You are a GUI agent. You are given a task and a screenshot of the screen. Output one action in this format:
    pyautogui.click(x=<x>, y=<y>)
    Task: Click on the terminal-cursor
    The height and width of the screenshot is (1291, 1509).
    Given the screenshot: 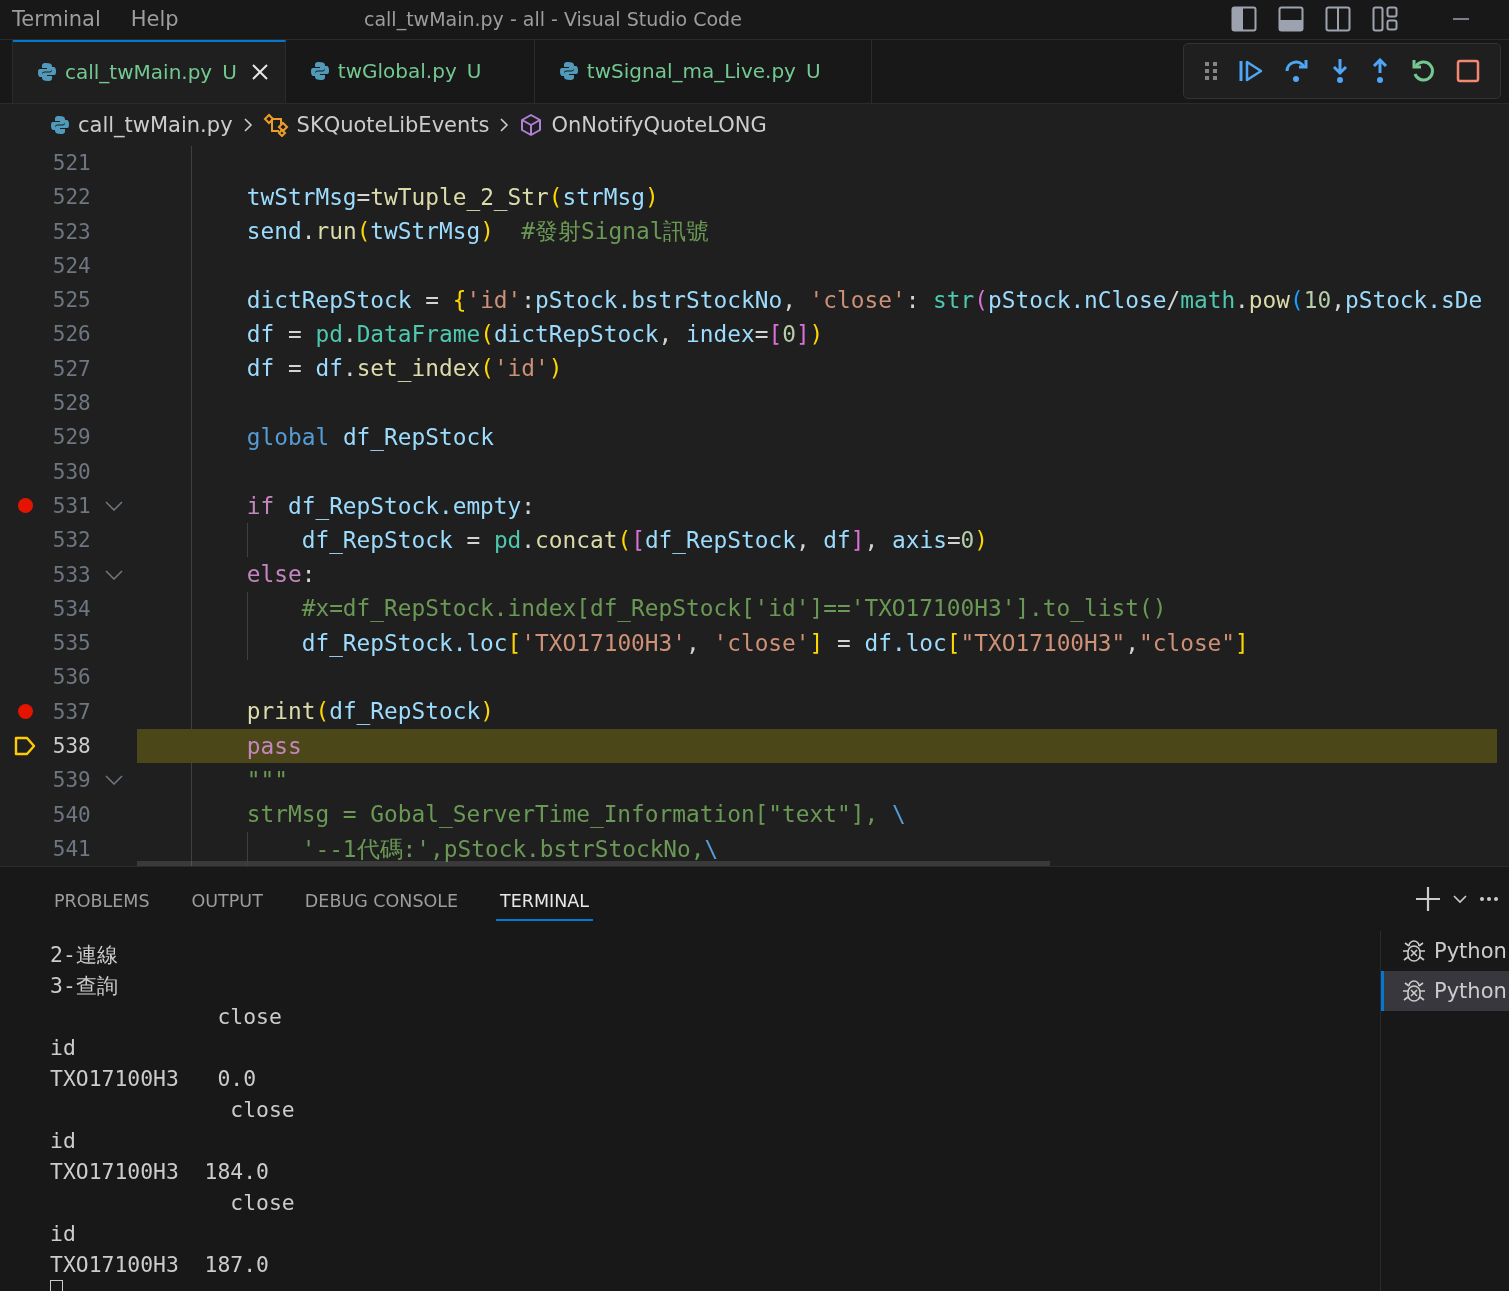 What is the action you would take?
    pyautogui.click(x=56, y=1285)
    